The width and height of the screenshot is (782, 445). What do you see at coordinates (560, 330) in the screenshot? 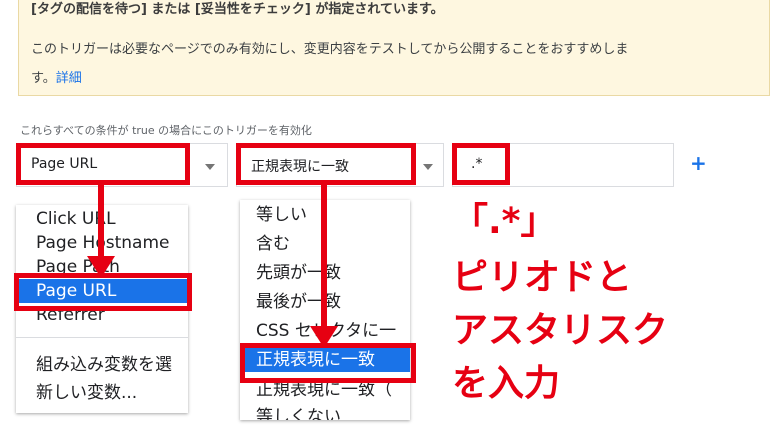
I see `annotation-line-3: アスタリスク` at bounding box center [560, 330].